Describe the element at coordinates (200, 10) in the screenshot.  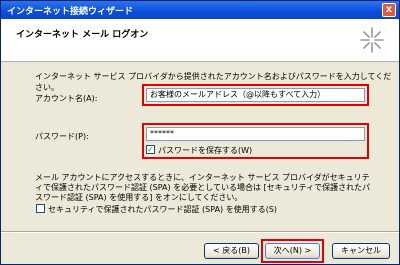
I see `title-bar: インターネット接続ウィザード x` at that location.